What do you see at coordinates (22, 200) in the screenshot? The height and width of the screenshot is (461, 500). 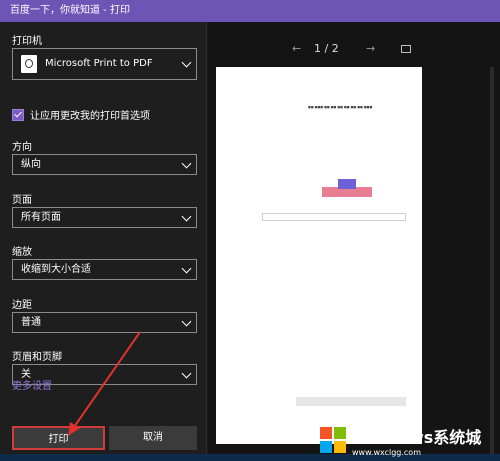 I see `pages-label: 页面` at bounding box center [22, 200].